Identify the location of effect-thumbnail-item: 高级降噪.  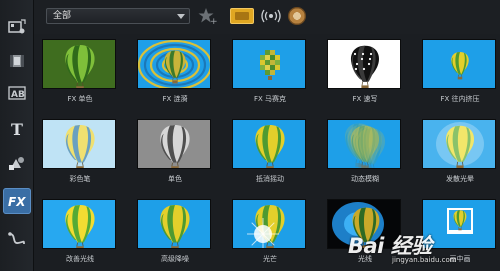
(175, 232).